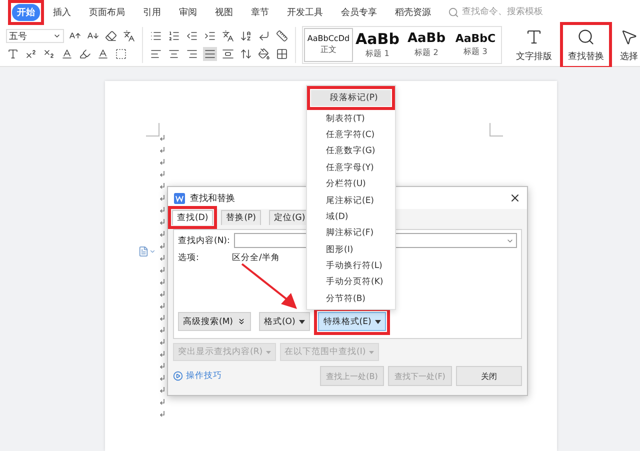 Image resolution: width=640 pixels, height=451 pixels. I want to click on expand-icon, so click(241, 321).